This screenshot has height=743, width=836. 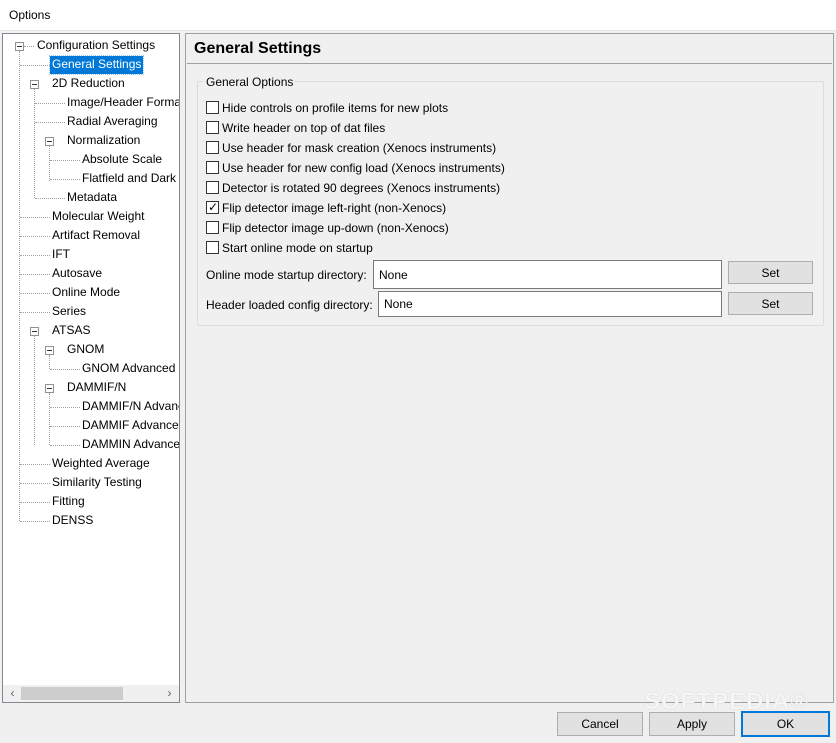 What do you see at coordinates (86, 293) in the screenshot?
I see `tree-item-online-mode: Online Mode` at bounding box center [86, 293].